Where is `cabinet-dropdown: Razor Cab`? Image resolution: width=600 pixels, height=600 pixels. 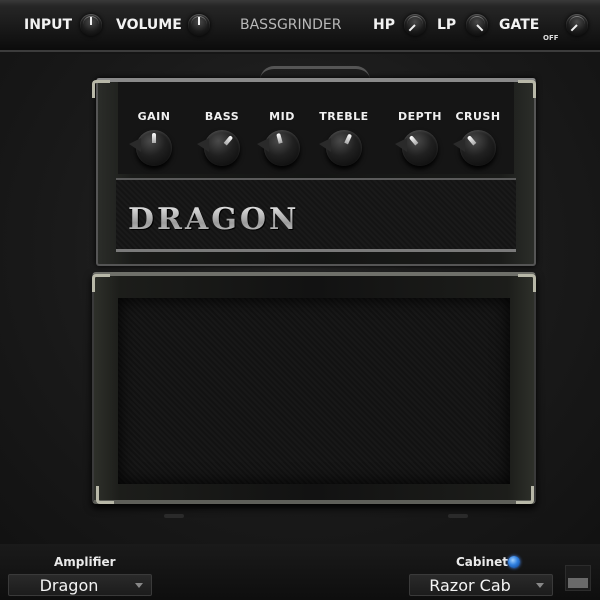
cabinet-dropdown: Razor Cab is located at coordinates (481, 585).